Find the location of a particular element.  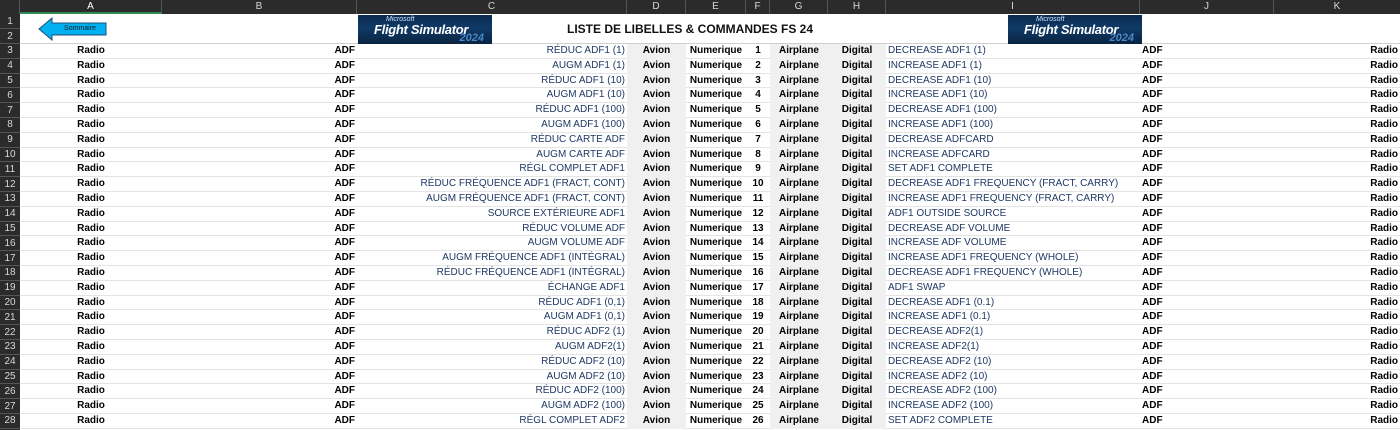

cell-number: 9 is located at coordinates (758, 169).